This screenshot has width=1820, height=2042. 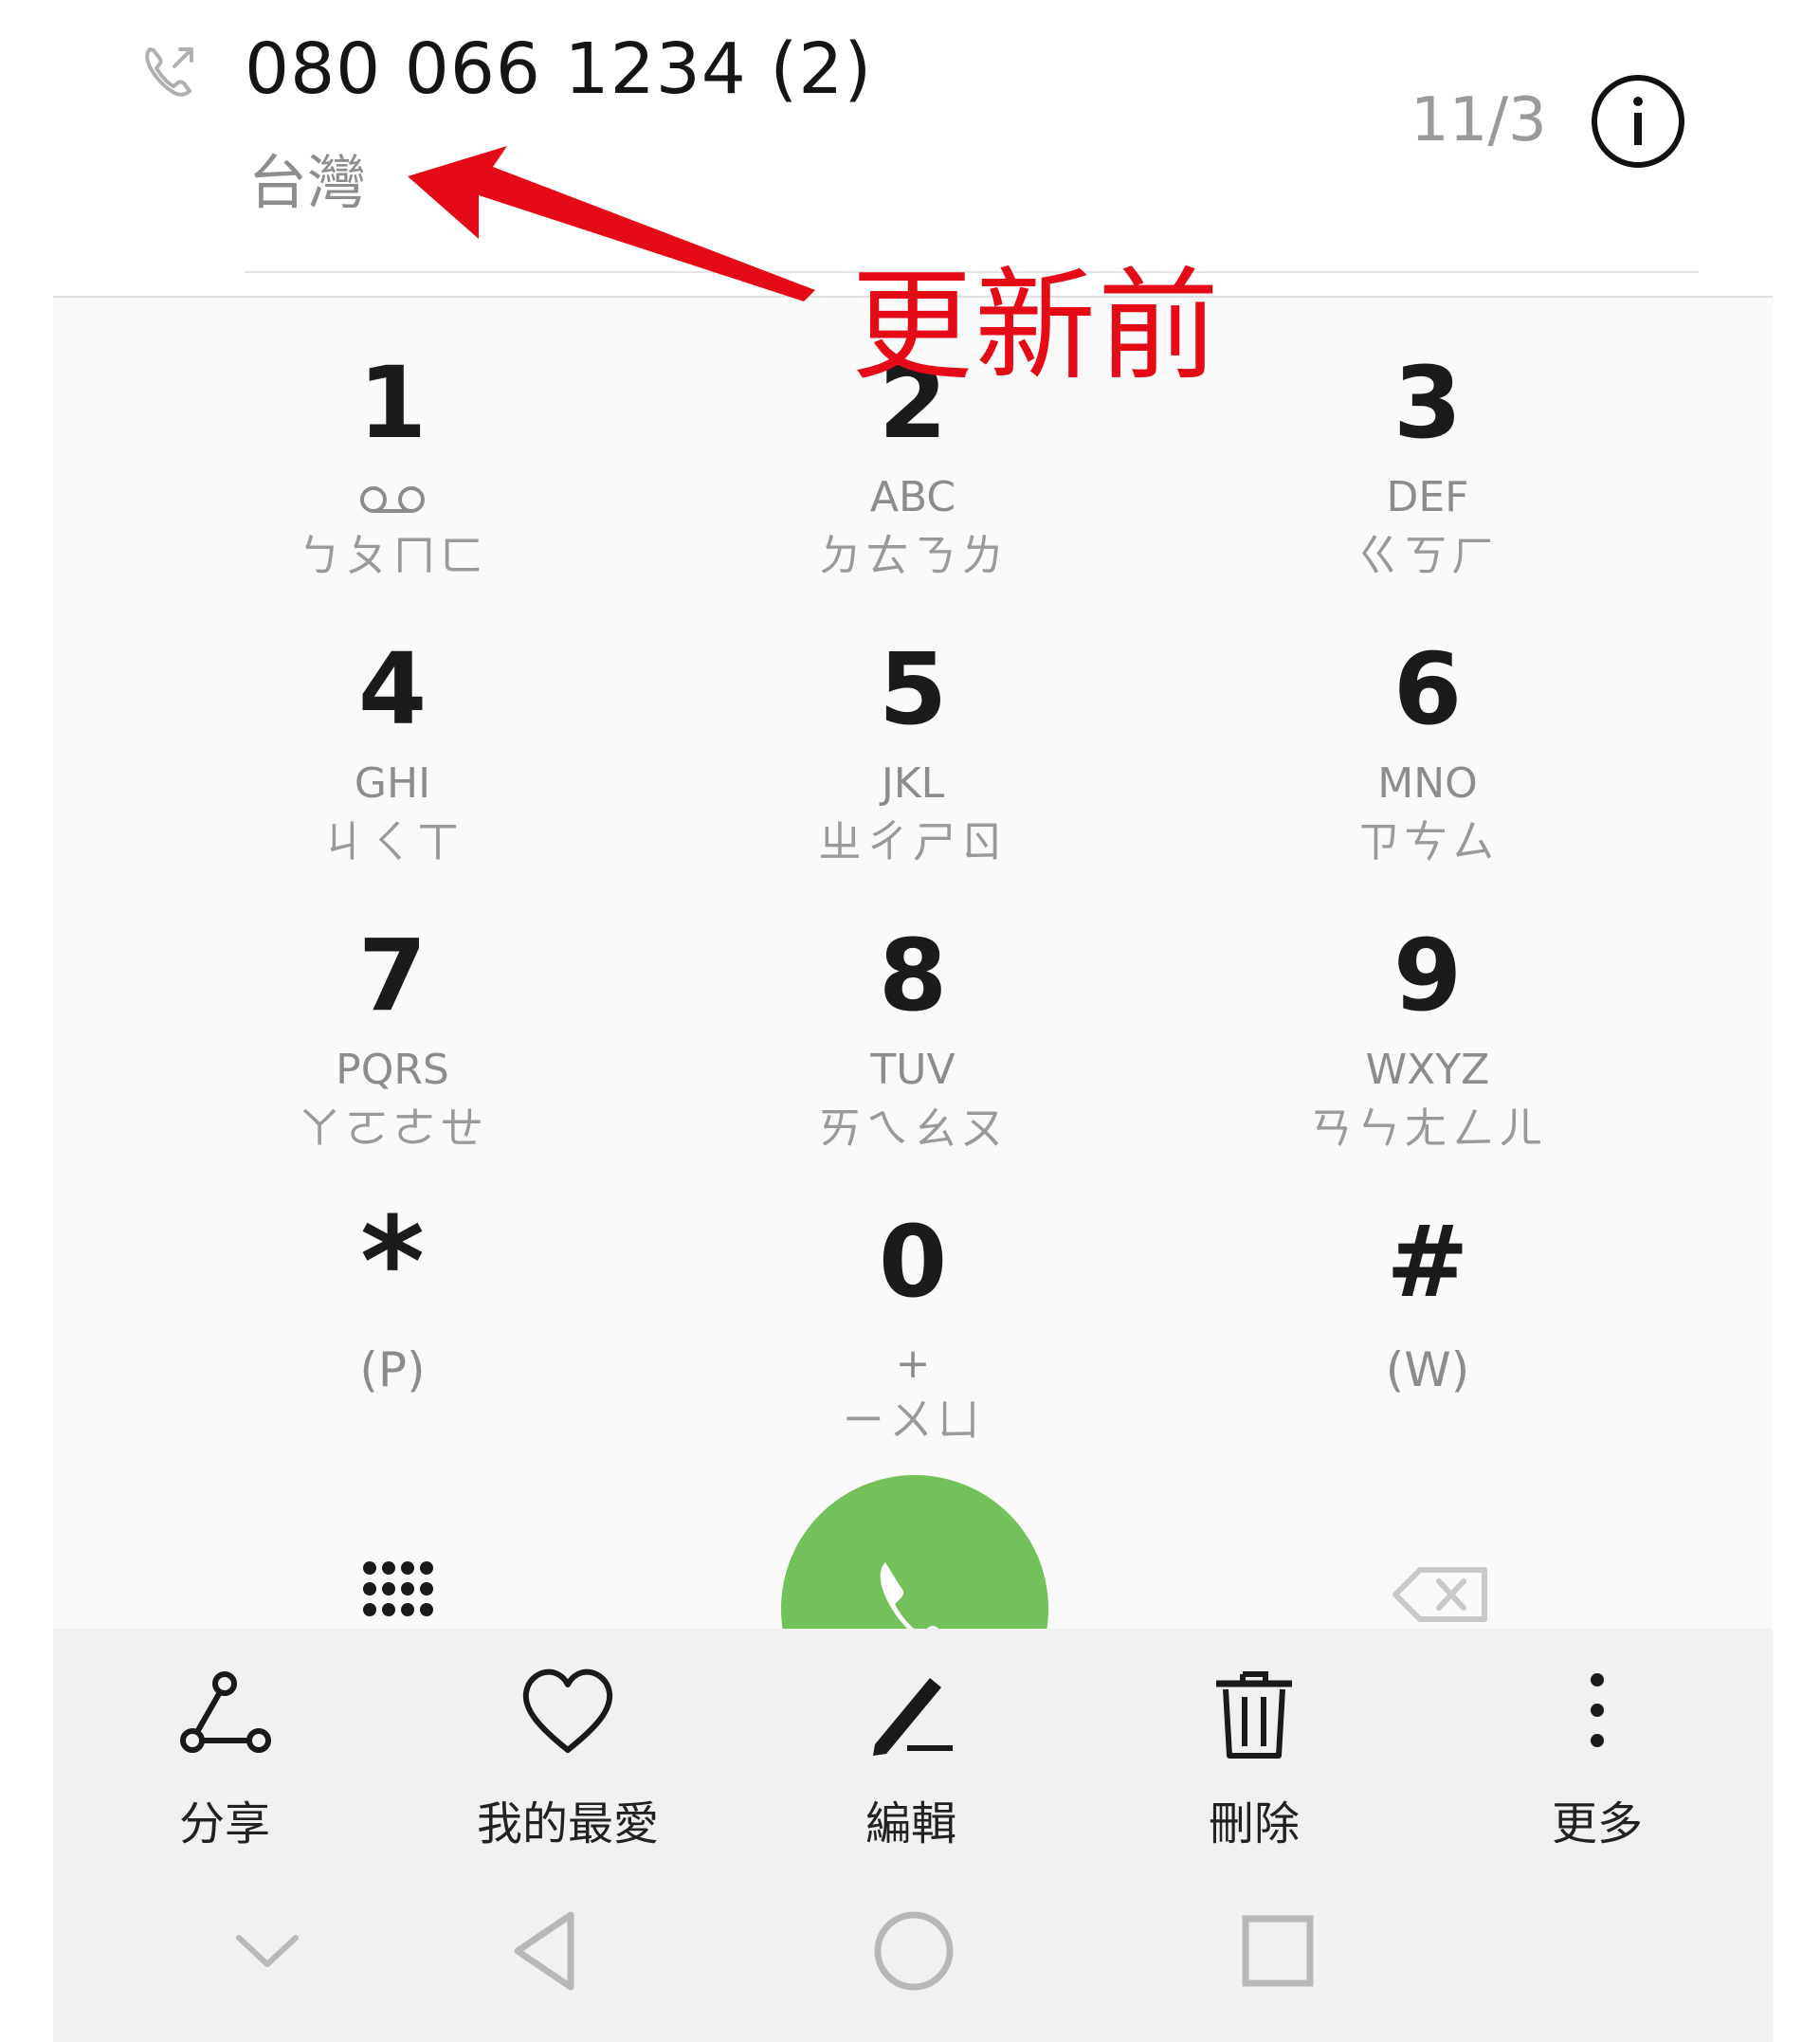 I want to click on screen-margin-left, so click(x=26, y=1169).